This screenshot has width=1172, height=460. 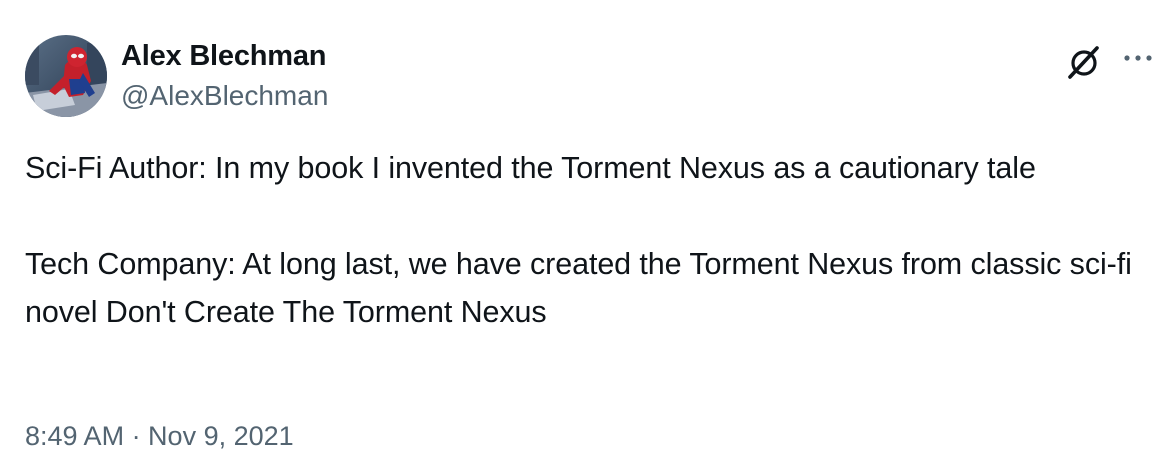 I want to click on more-options-icon, so click(x=1138, y=62).